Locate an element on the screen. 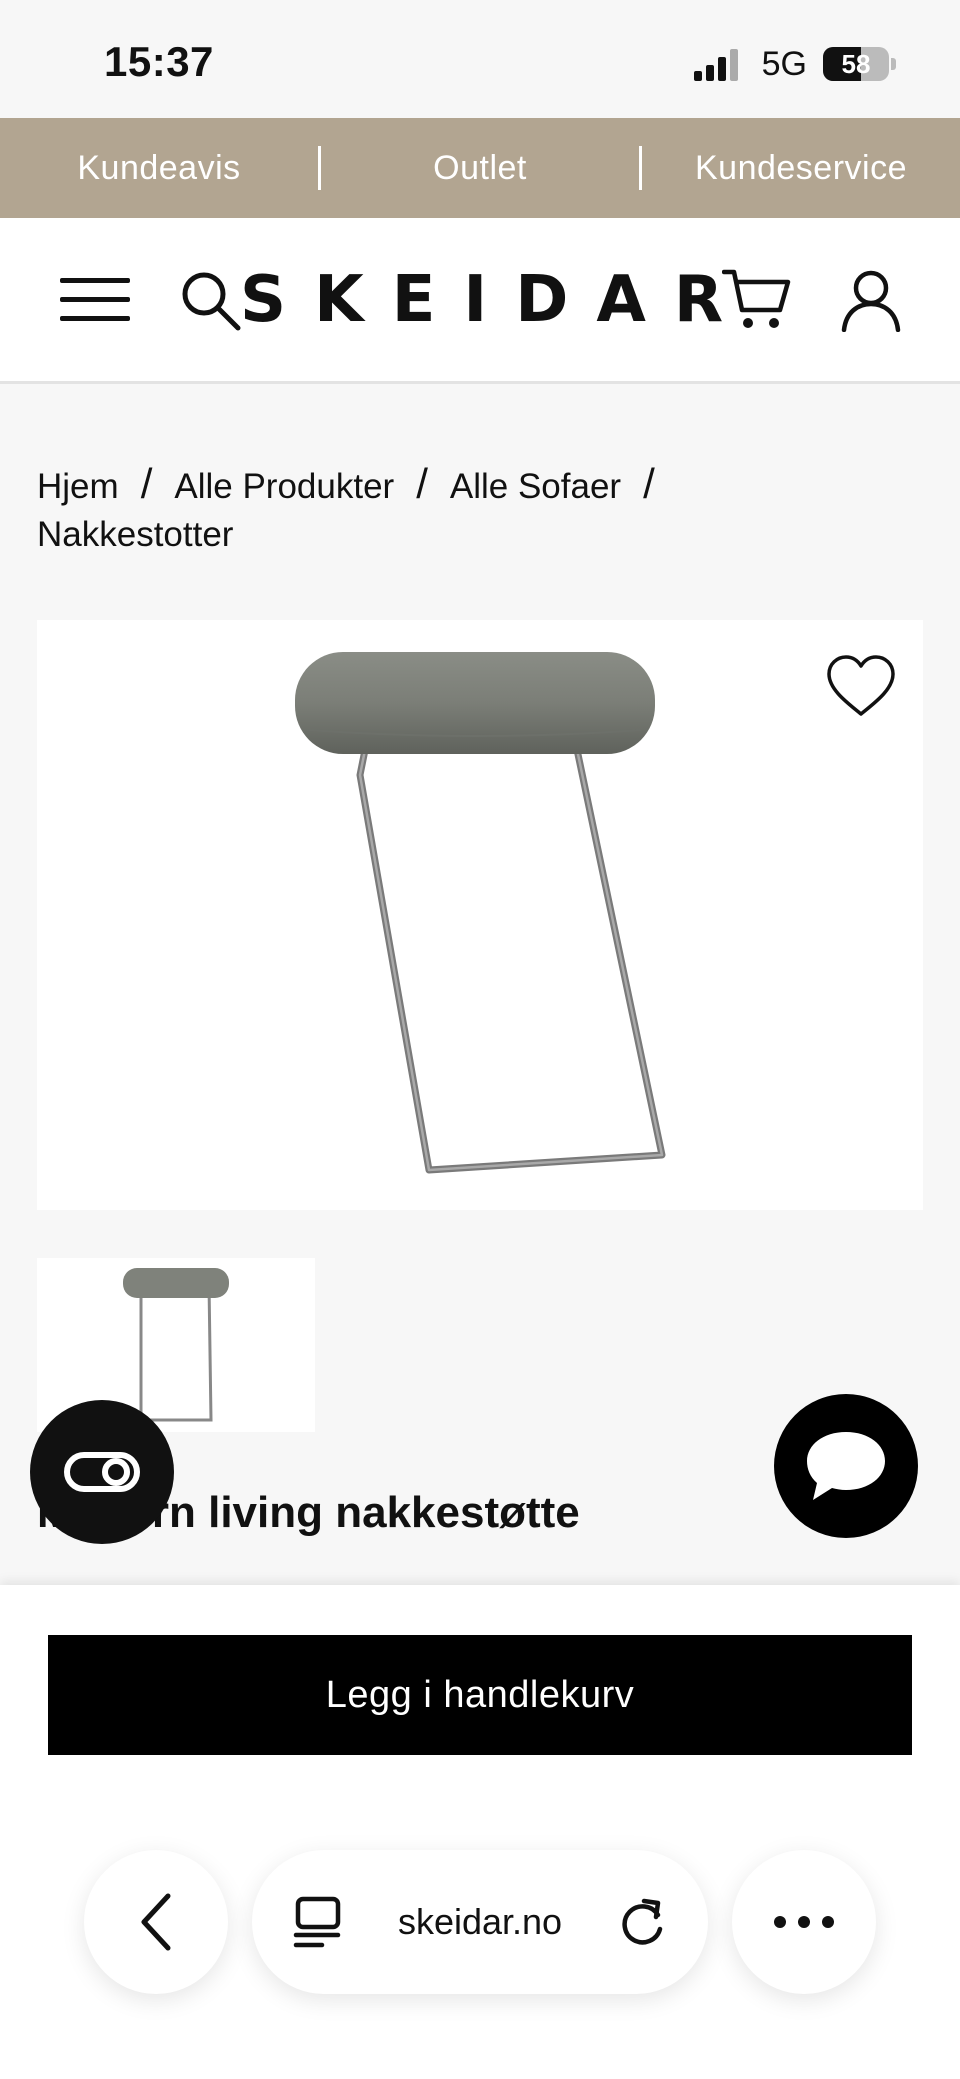  status-bar: 15:37 5G 58 is located at coordinates (480, 59).